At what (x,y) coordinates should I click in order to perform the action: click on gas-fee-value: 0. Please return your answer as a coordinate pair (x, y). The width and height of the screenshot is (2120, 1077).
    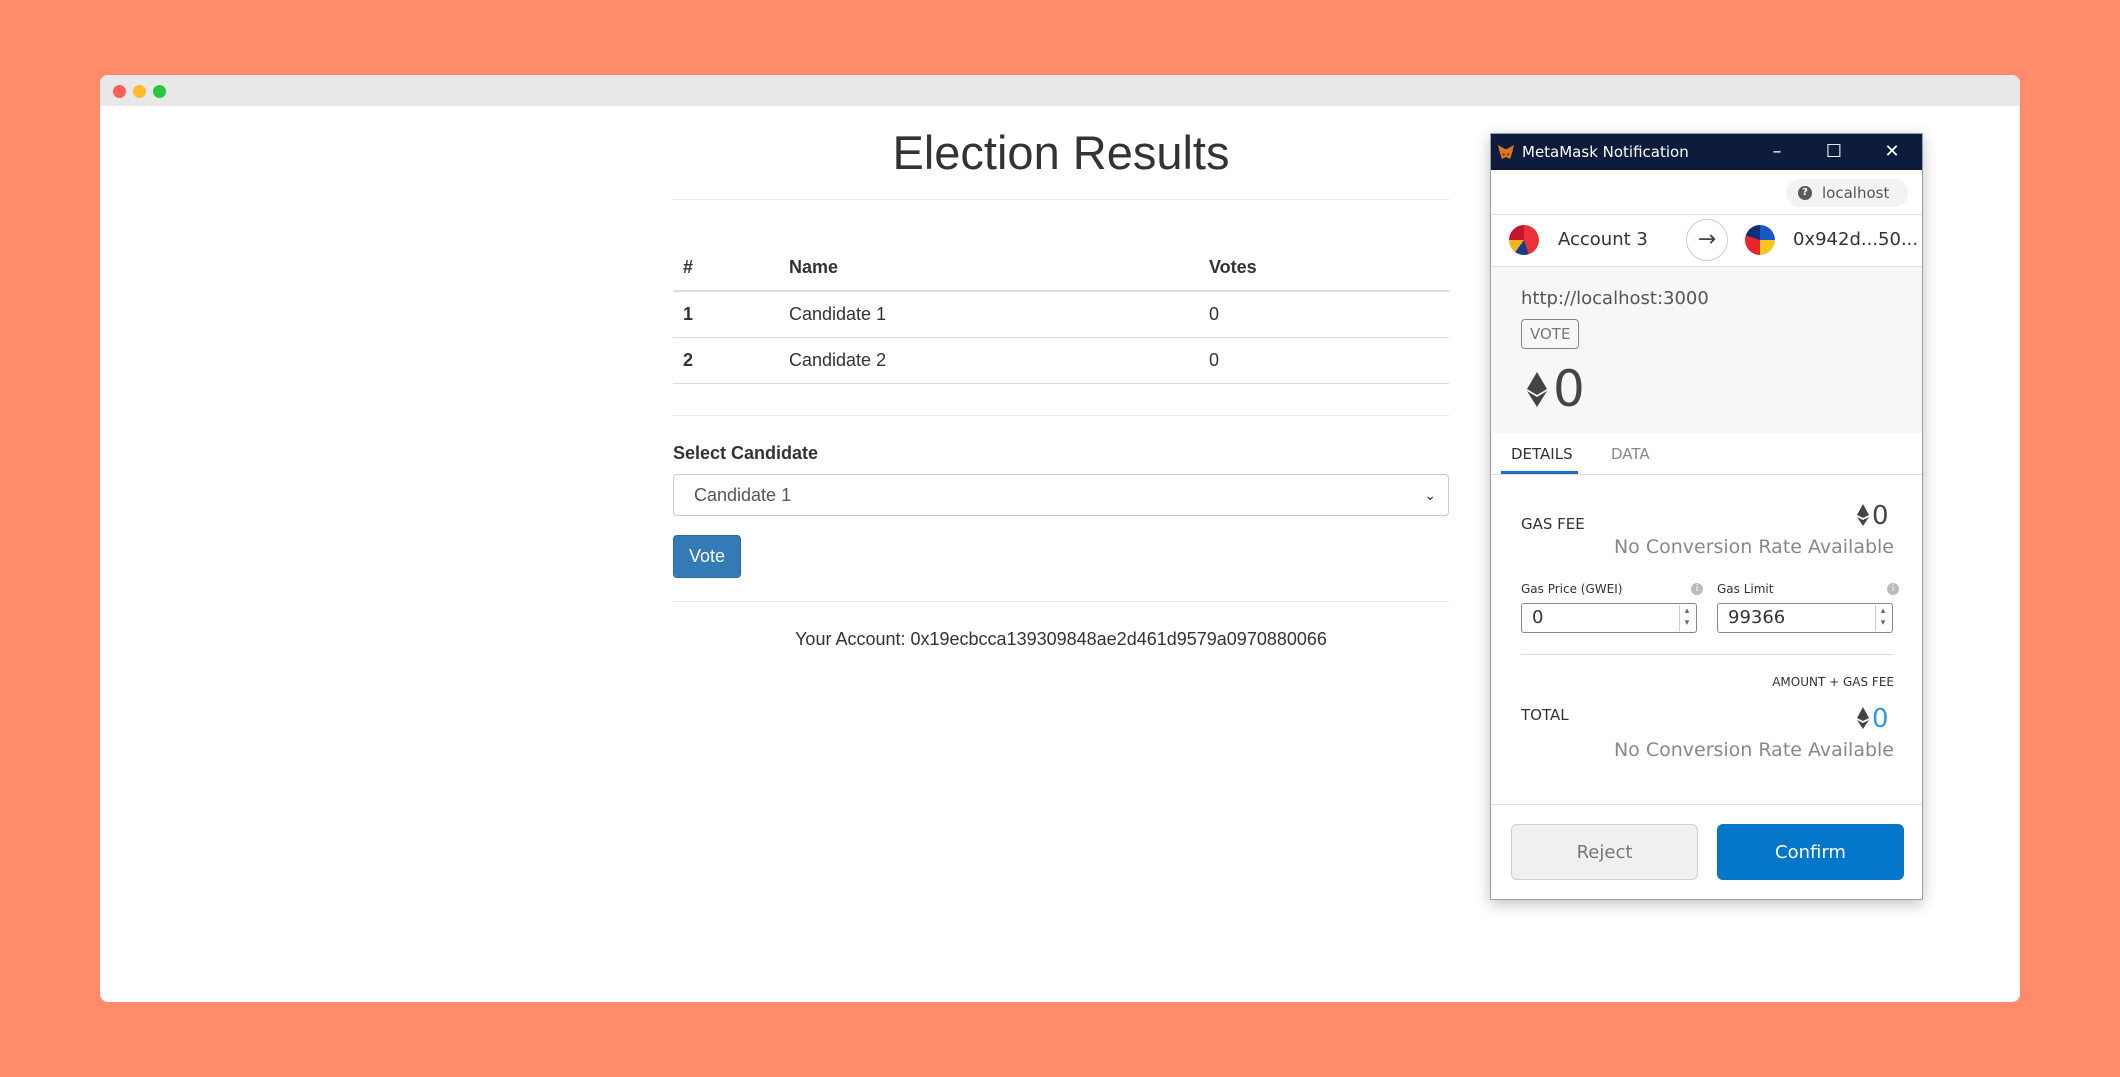
    Looking at the image, I should click on (1880, 516).